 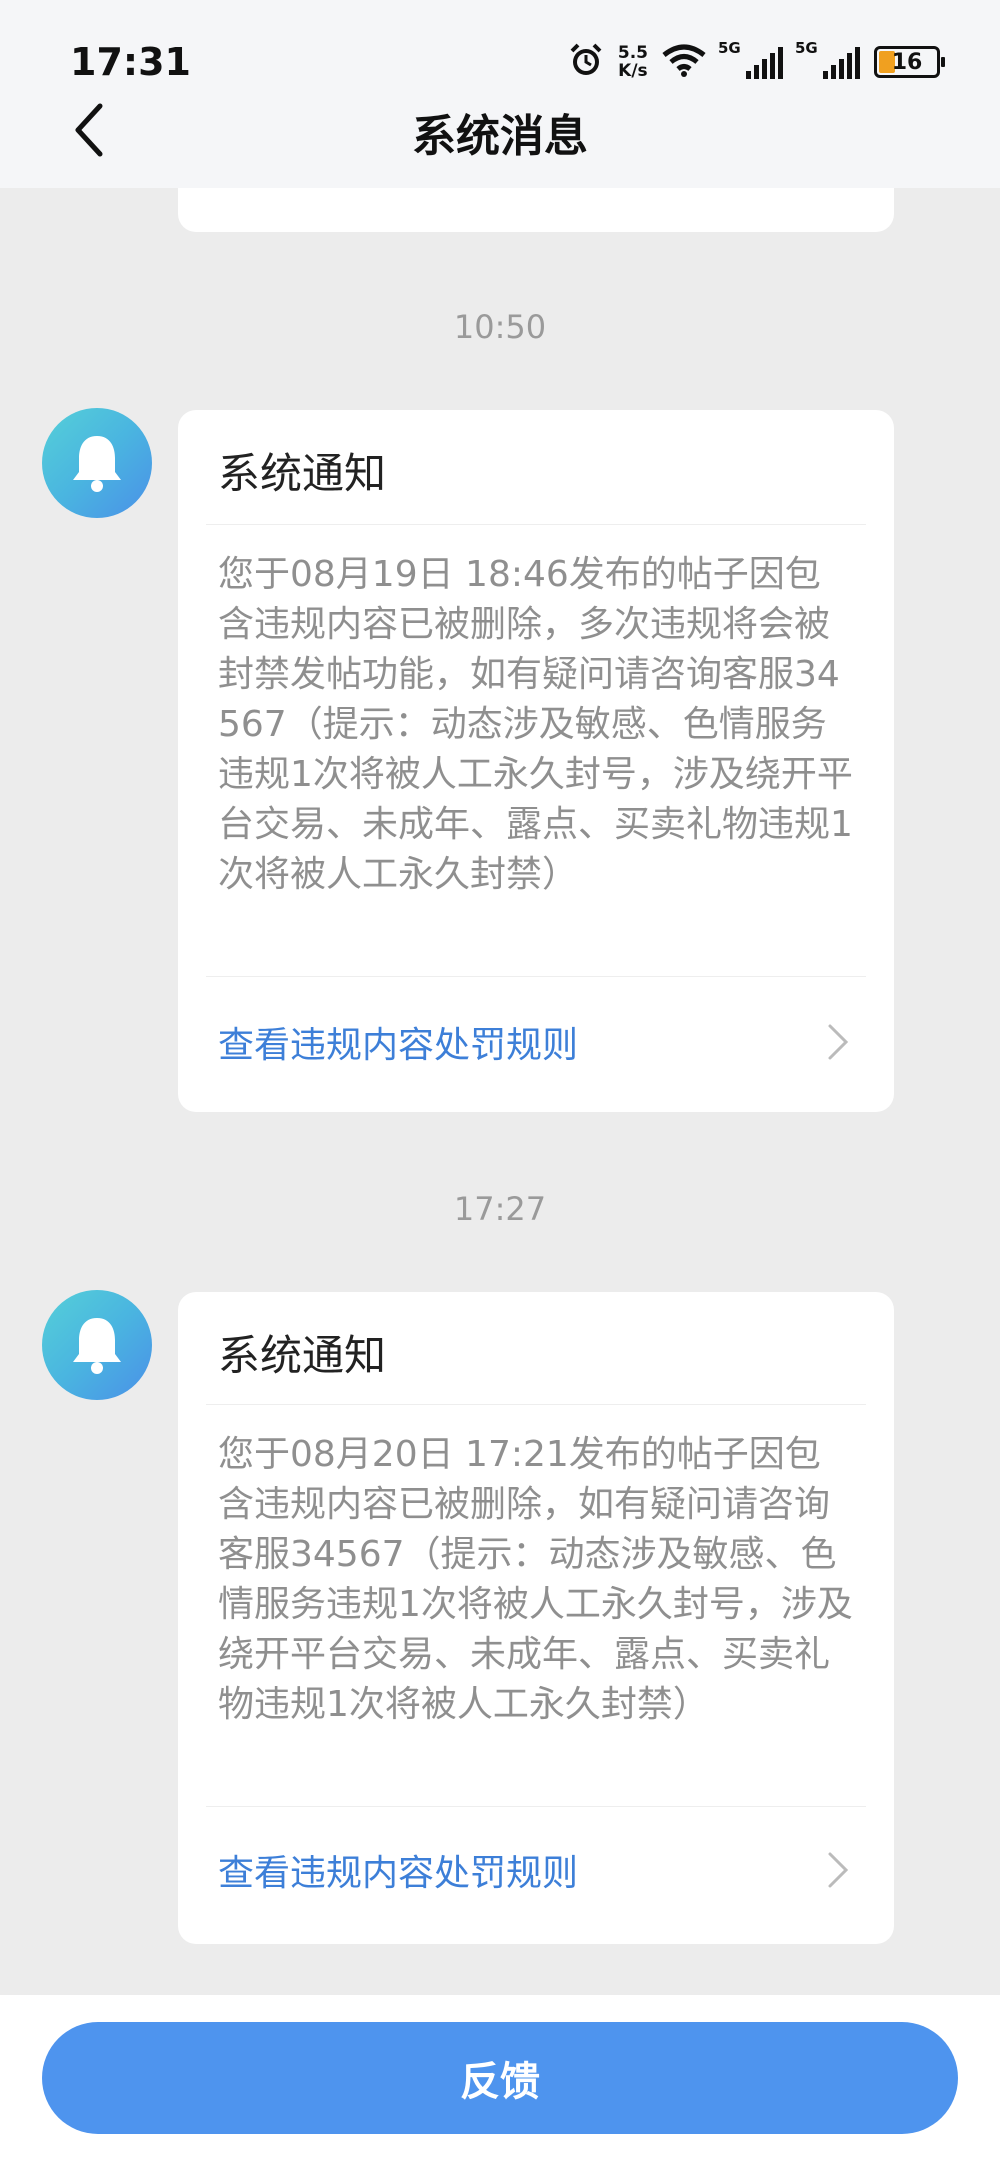 I want to click on signal-icon-1: 5G, so click(x=750, y=59).